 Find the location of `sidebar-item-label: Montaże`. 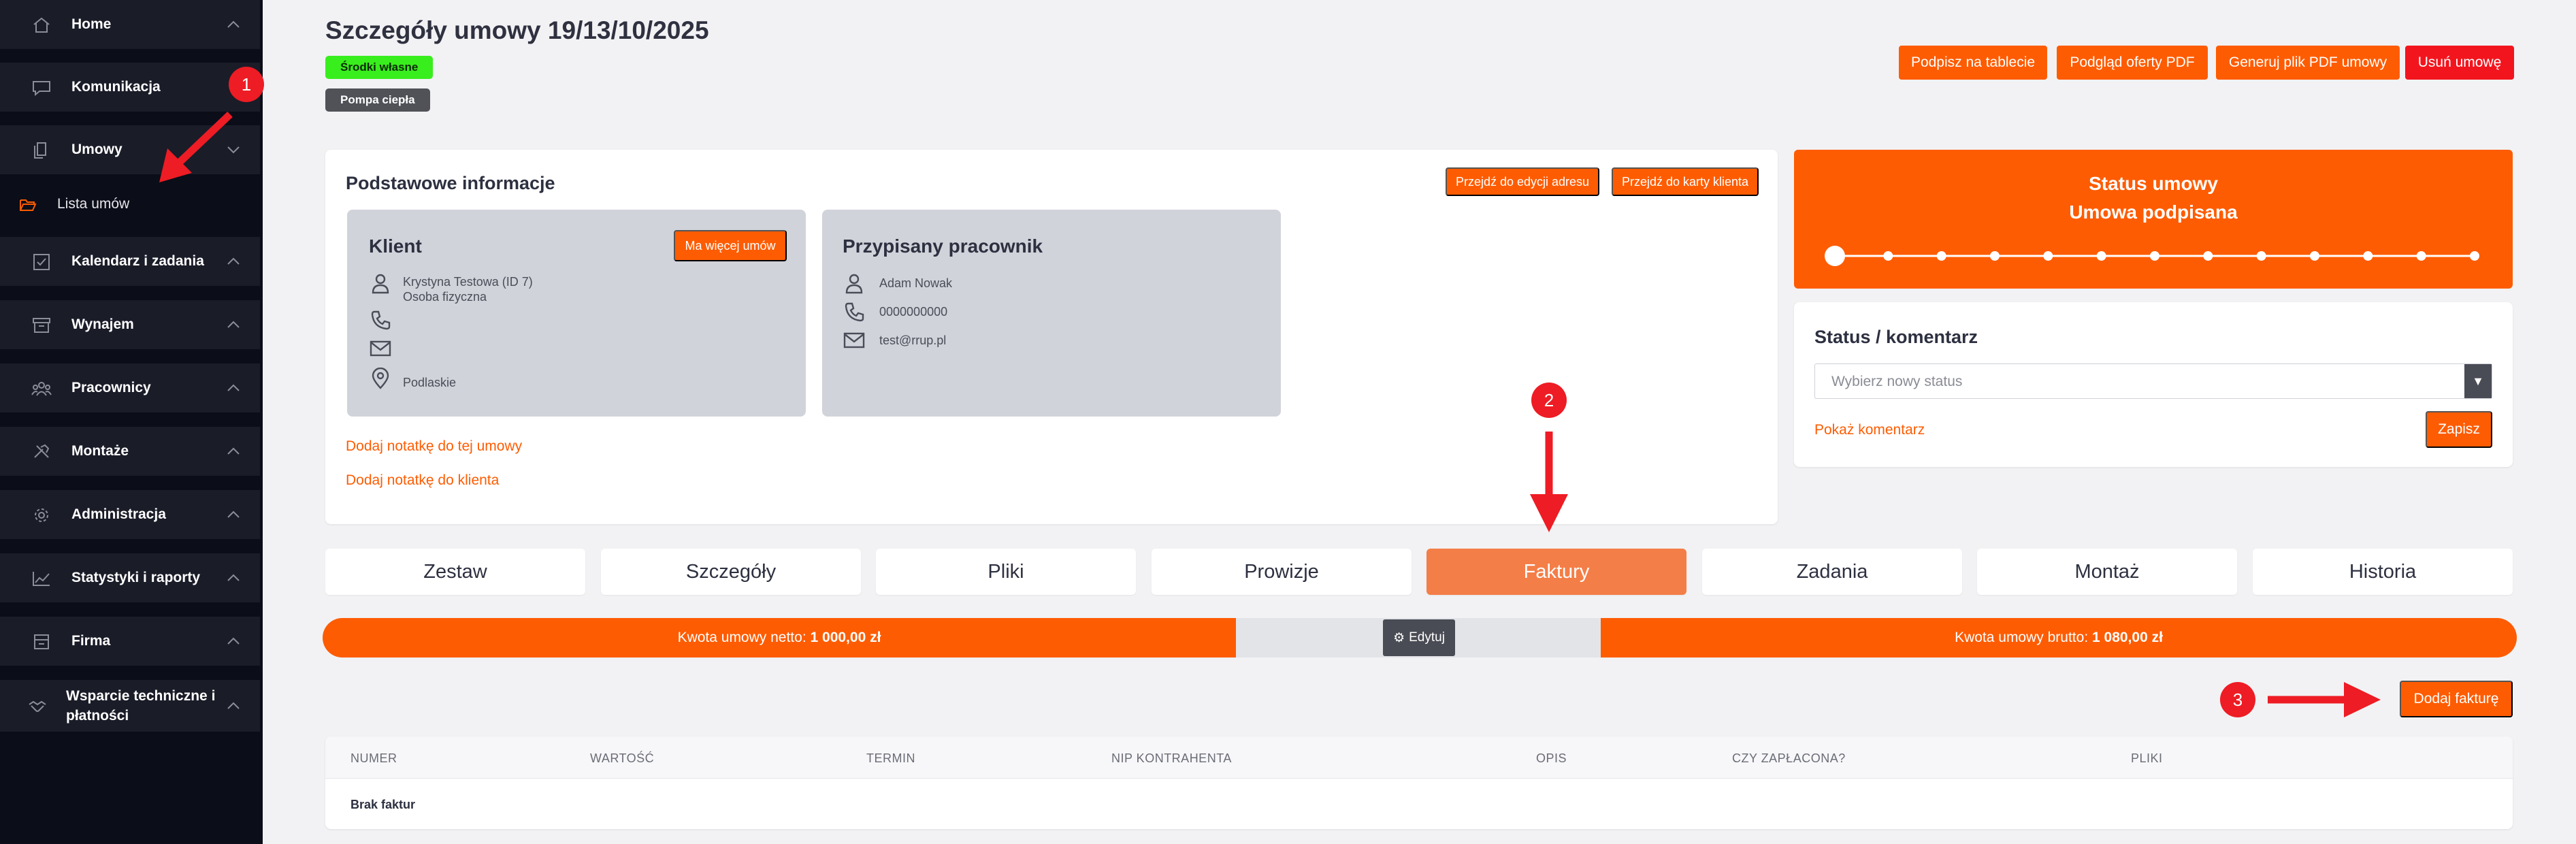

sidebar-item-label: Montaże is located at coordinates (100, 451).